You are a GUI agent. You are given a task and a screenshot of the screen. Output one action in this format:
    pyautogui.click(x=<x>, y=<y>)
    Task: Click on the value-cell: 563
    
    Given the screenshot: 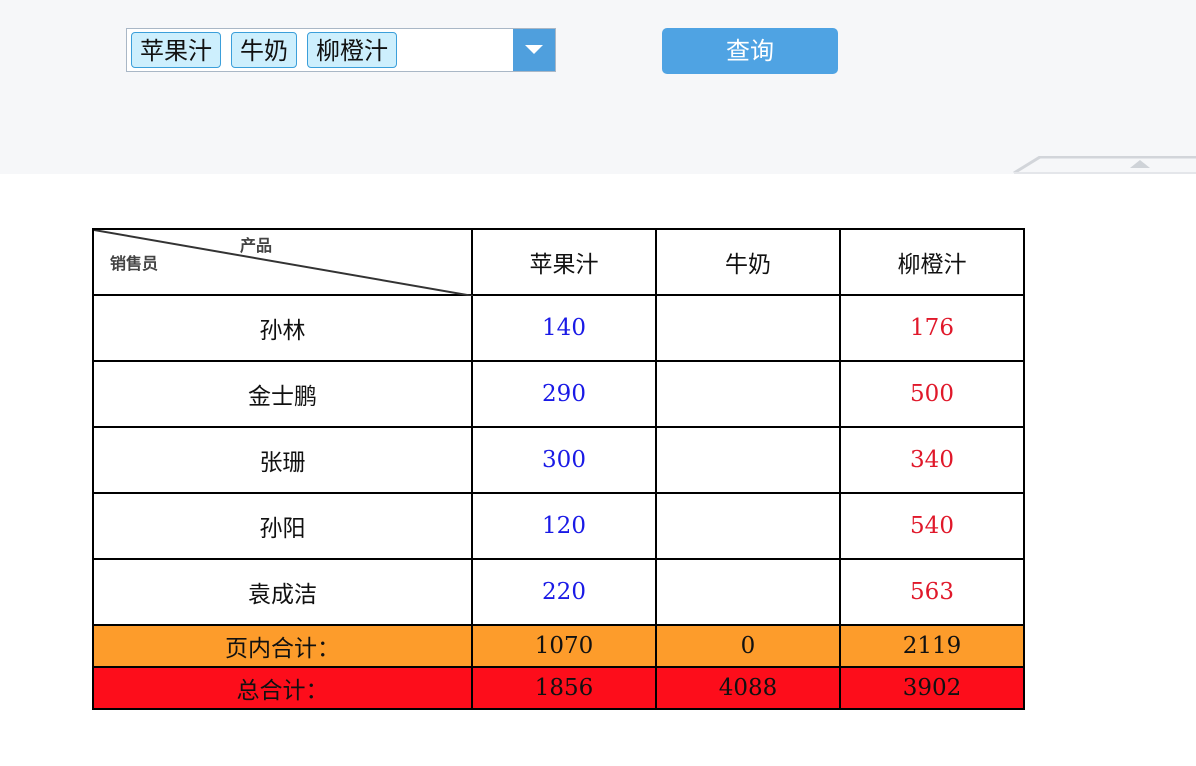 What is the action you would take?
    pyautogui.click(x=932, y=592)
    